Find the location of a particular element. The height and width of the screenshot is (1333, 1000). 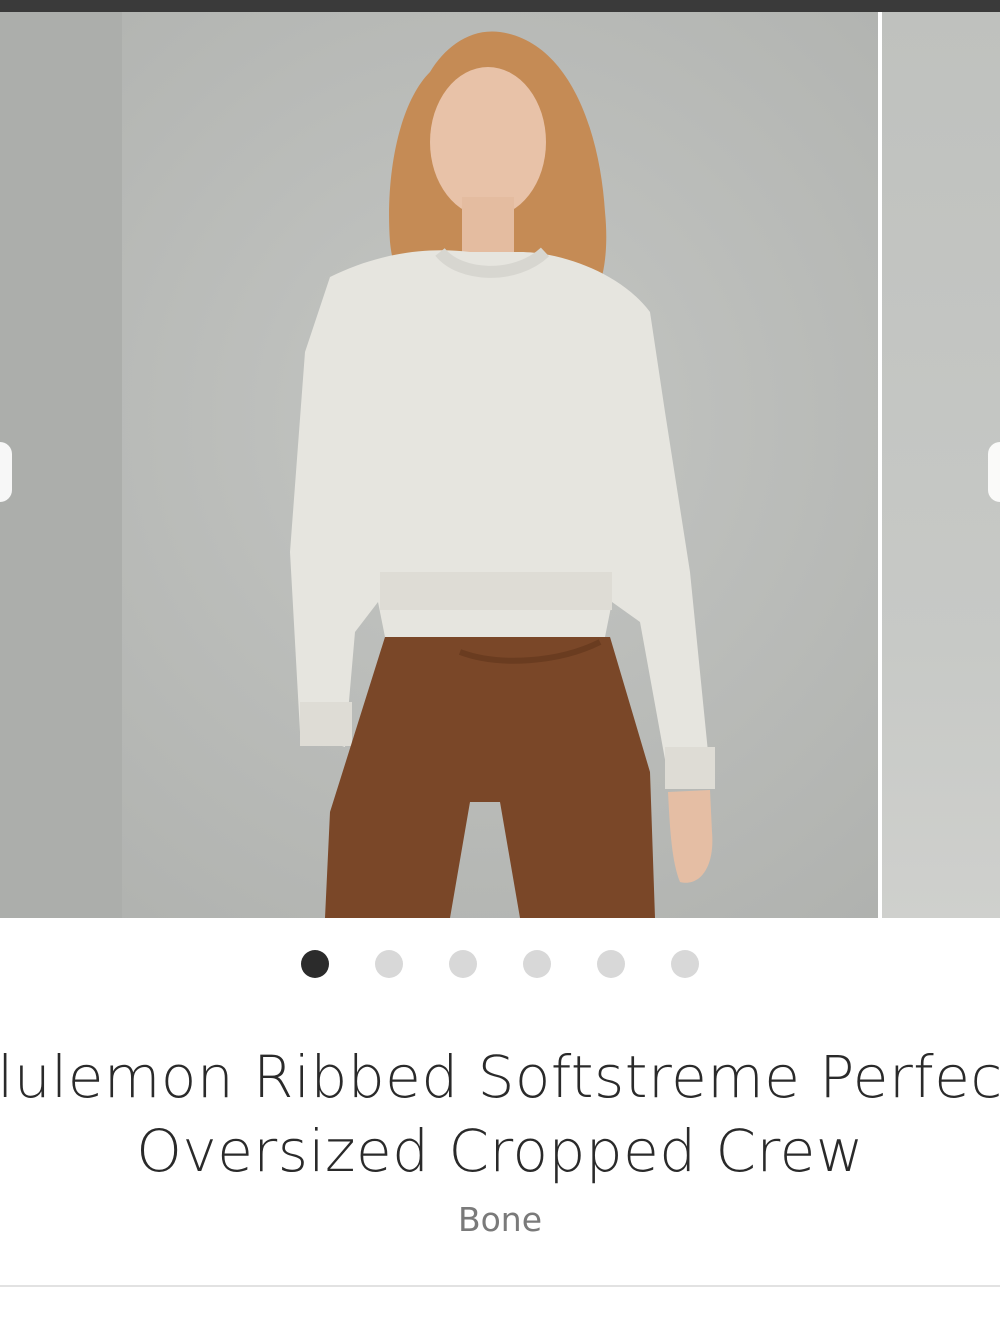

product-image-next is located at coordinates (941, 465).